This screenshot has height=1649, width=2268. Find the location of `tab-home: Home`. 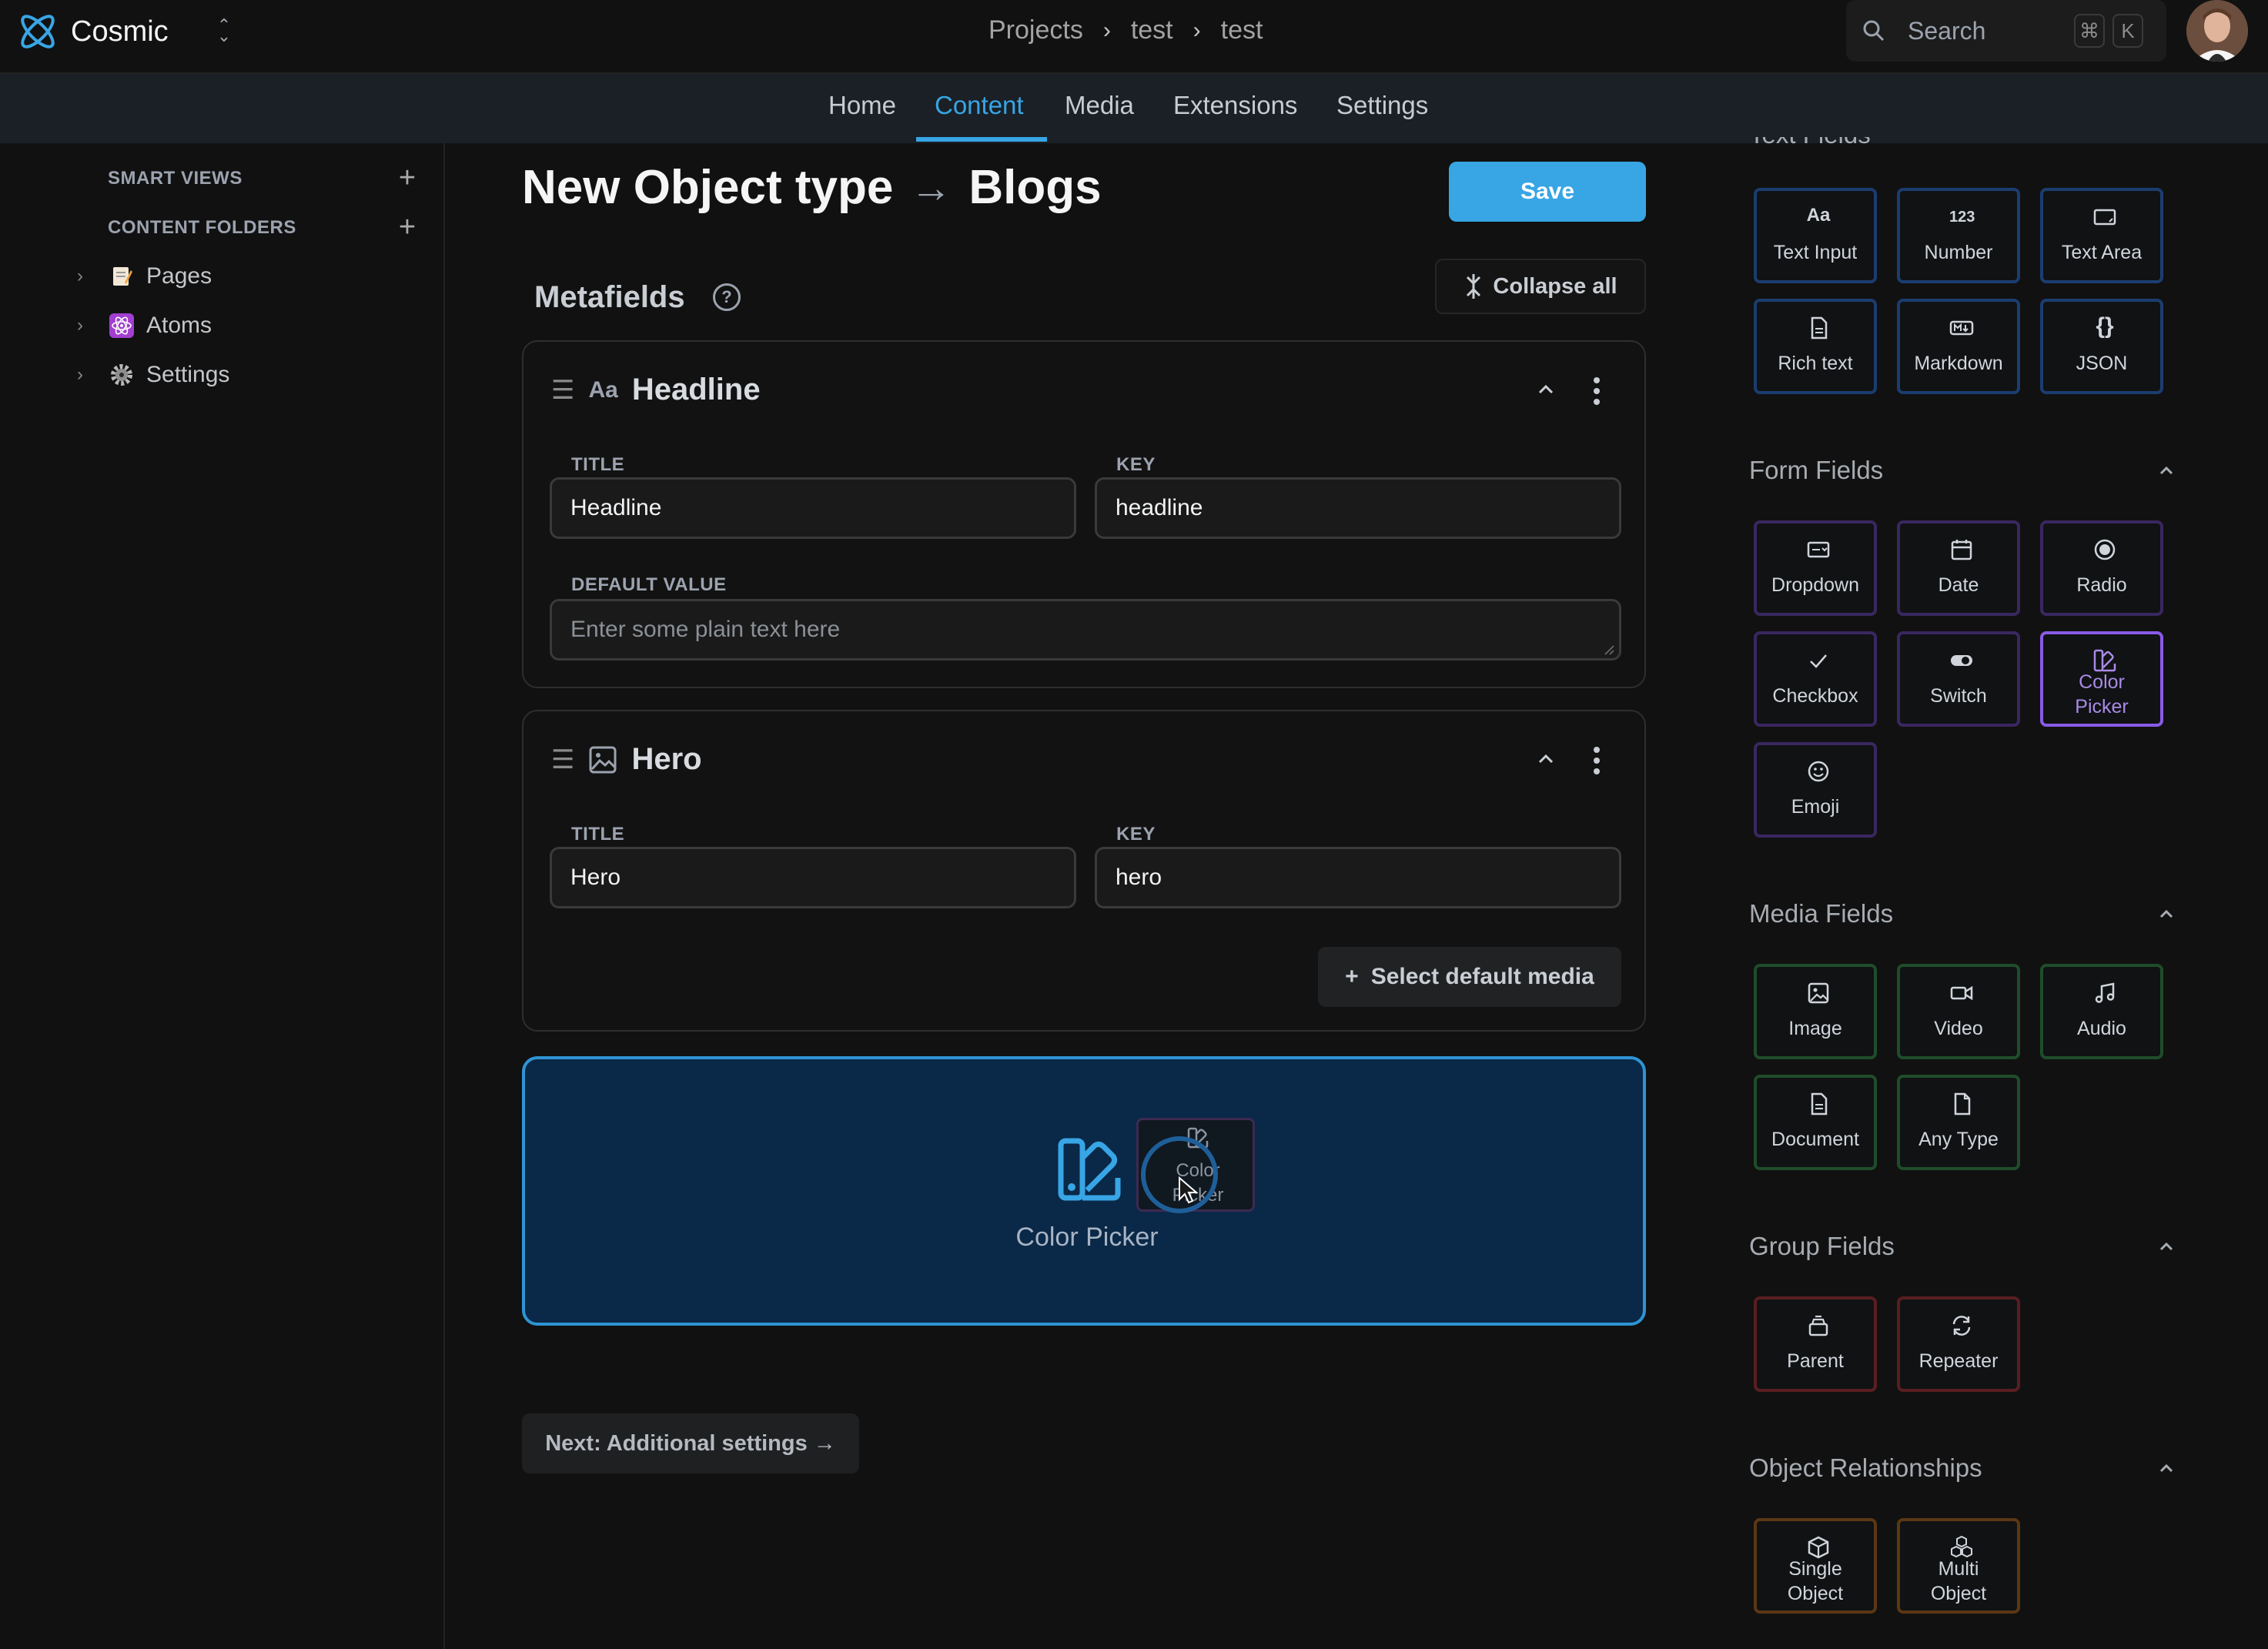

tab-home: Home is located at coordinates (862, 106).